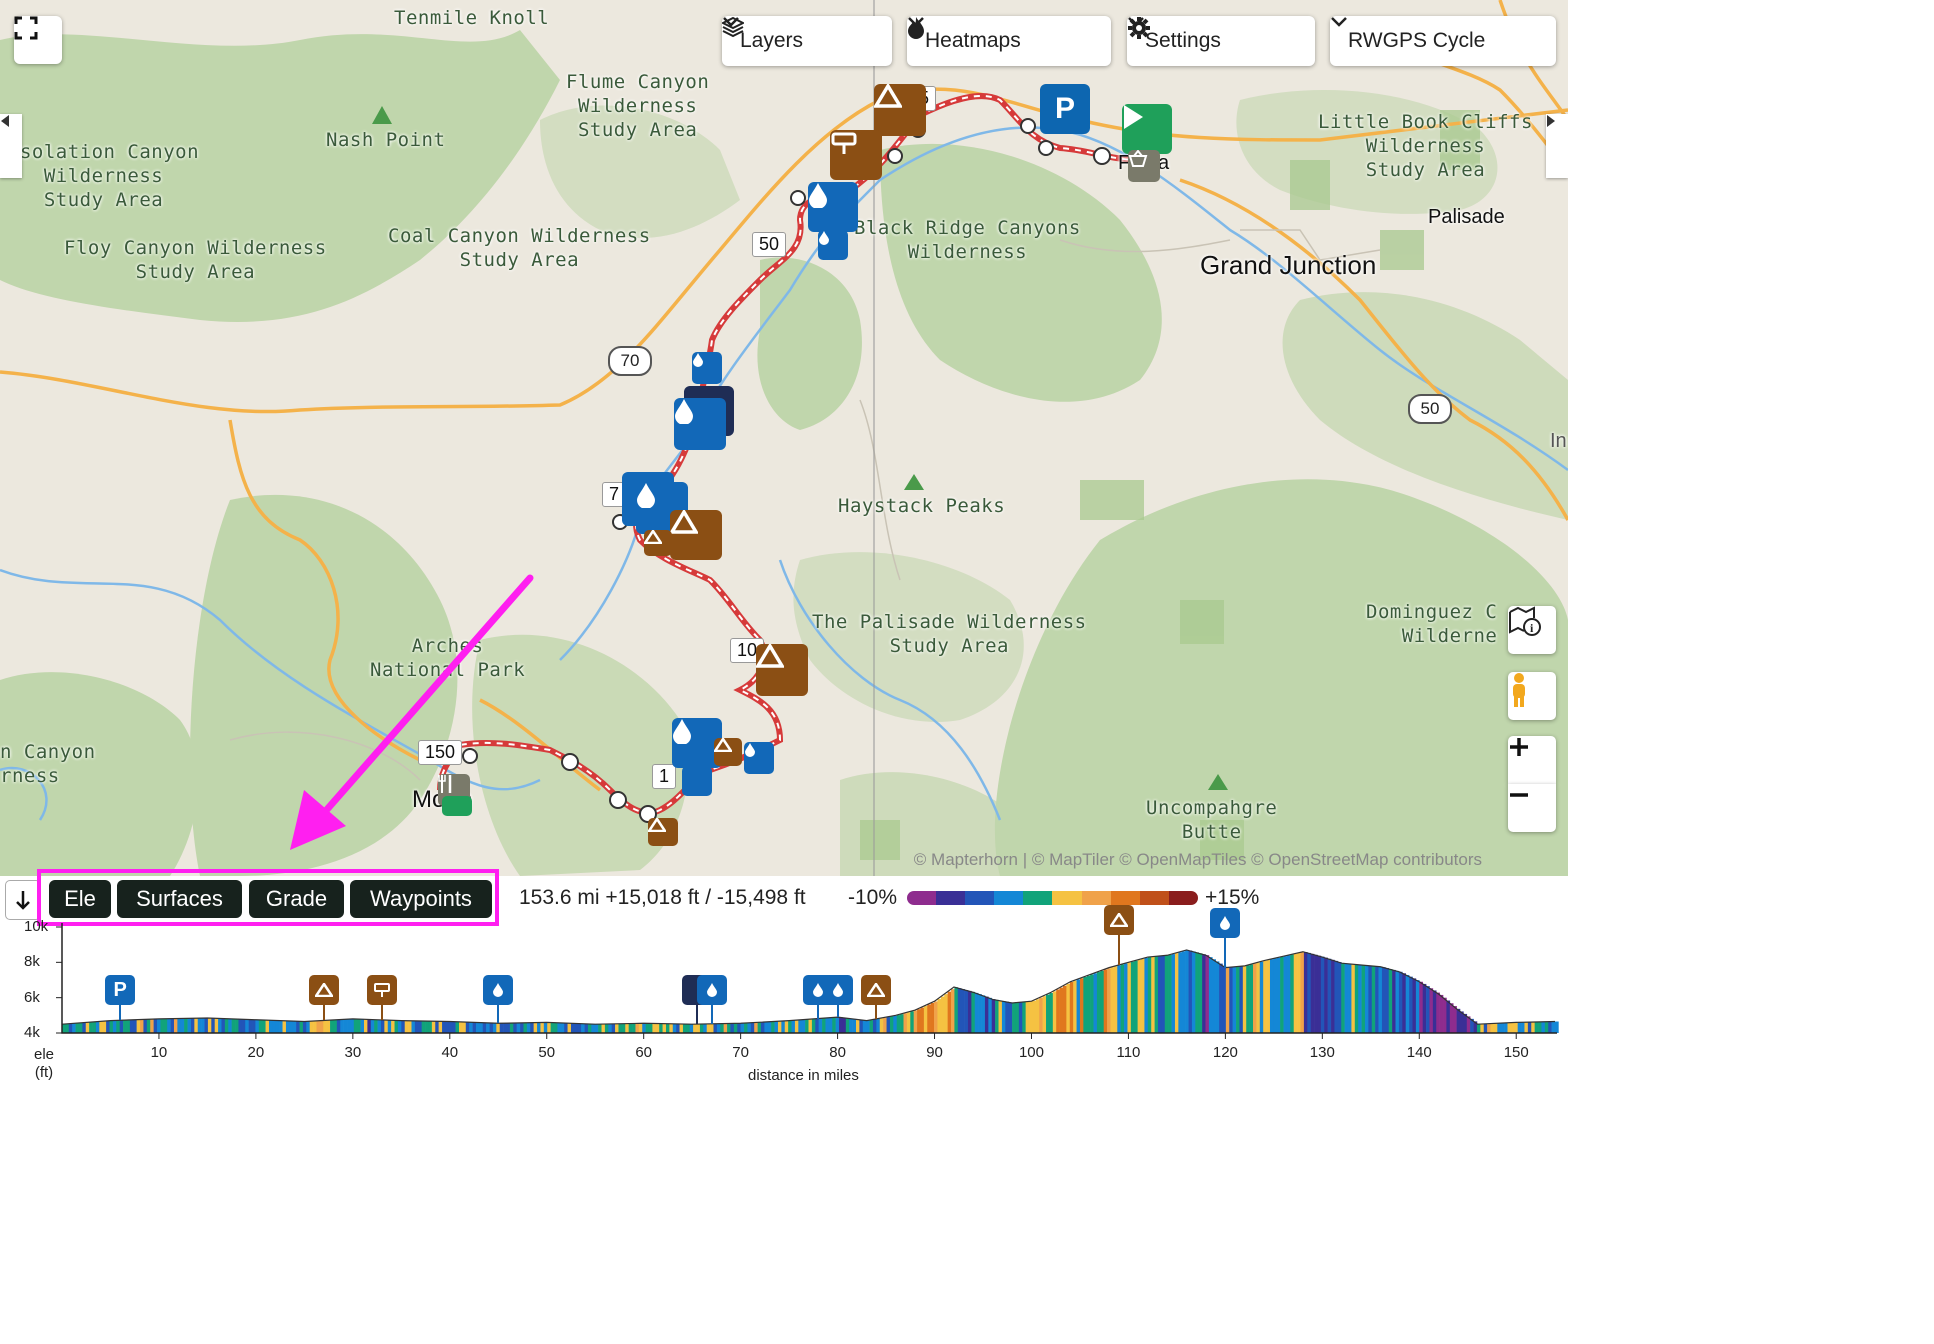 This screenshot has width=1934, height=1344. I want to click on collapse-panel-button, so click(23, 900).